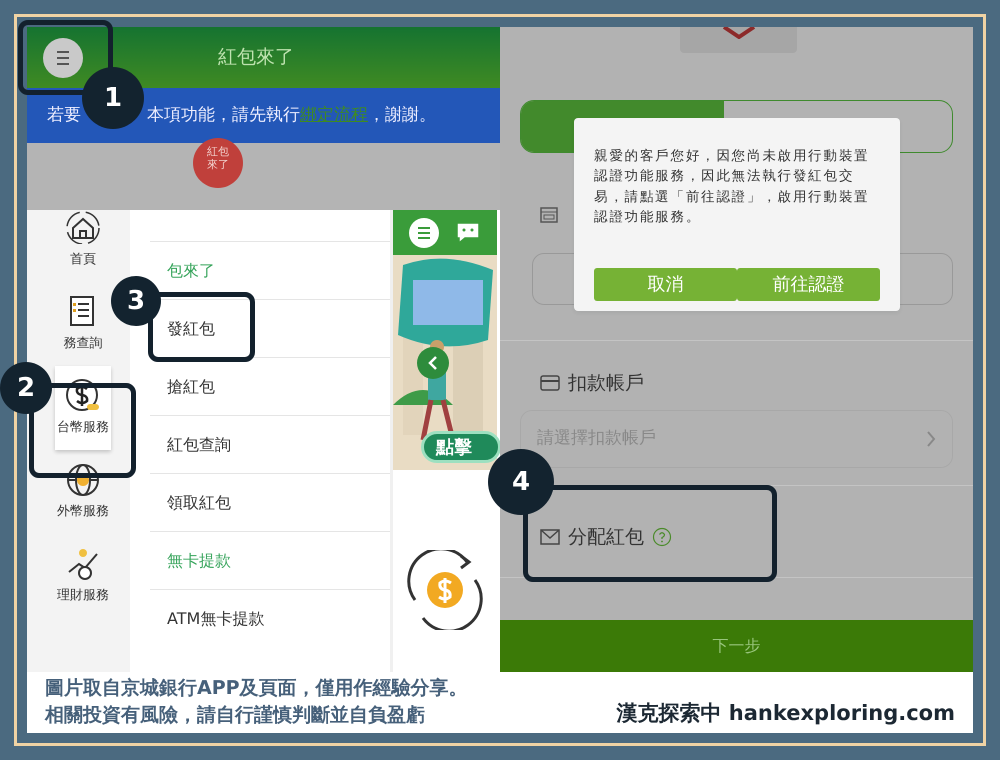  Describe the element at coordinates (662, 537) in the screenshot. I see `help-icon` at that location.